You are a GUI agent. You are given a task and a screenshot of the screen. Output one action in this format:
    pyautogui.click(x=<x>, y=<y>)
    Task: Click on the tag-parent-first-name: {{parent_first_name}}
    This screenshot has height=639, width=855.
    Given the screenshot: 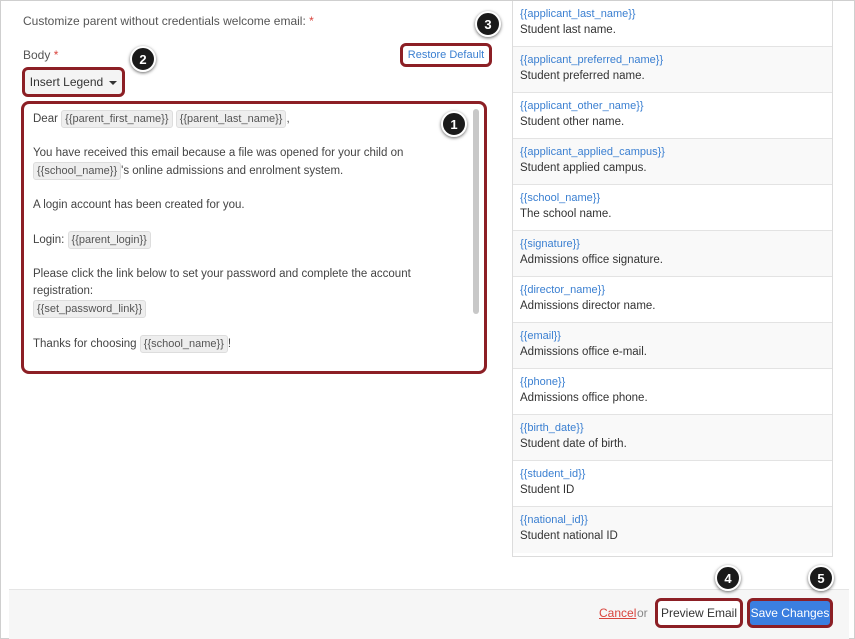 What is the action you would take?
    pyautogui.click(x=117, y=119)
    